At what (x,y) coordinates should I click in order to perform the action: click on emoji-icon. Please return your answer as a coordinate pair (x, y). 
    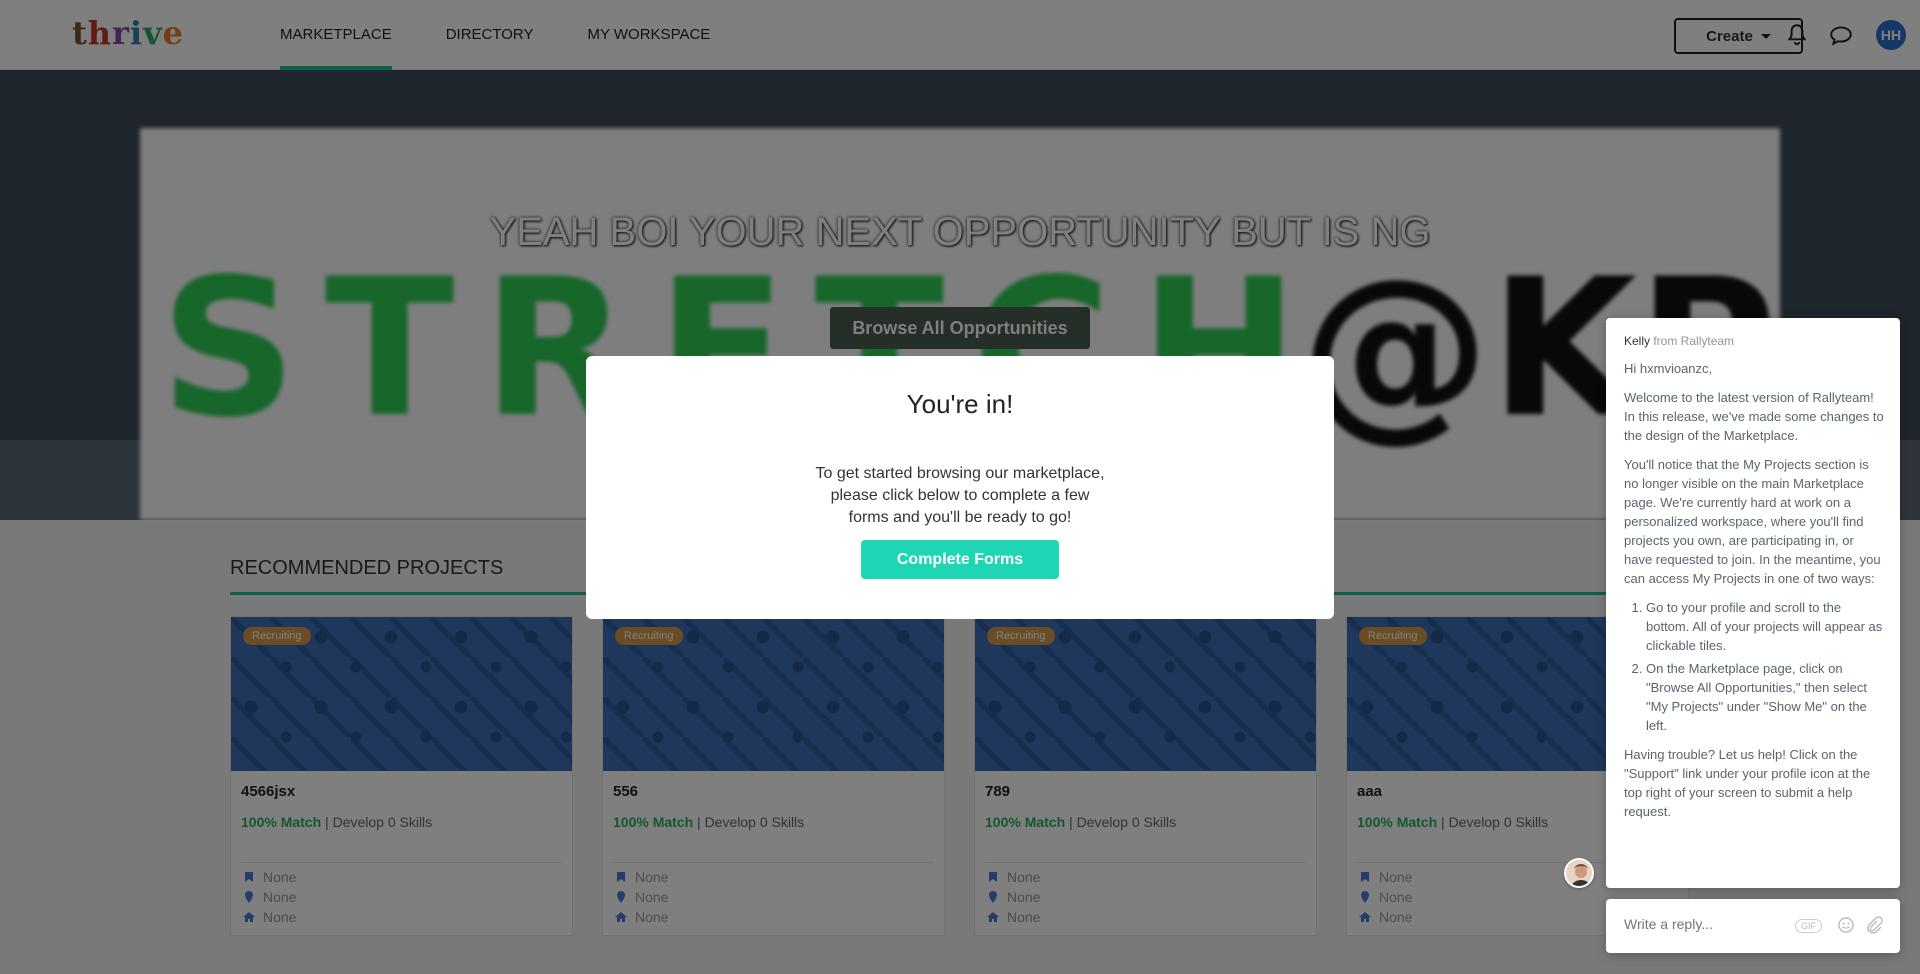
    Looking at the image, I should click on (1846, 925).